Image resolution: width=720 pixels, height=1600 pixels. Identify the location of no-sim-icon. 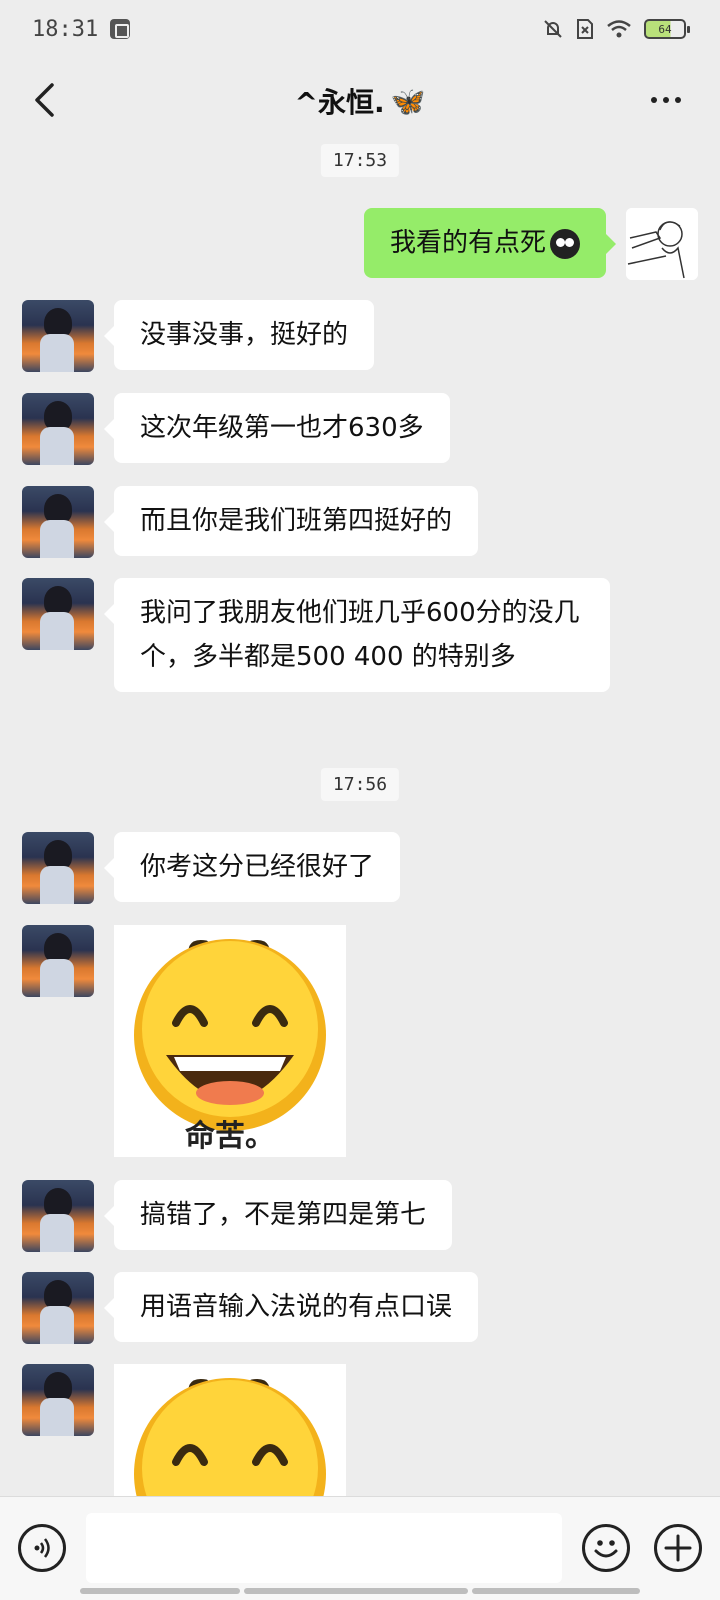
(585, 29).